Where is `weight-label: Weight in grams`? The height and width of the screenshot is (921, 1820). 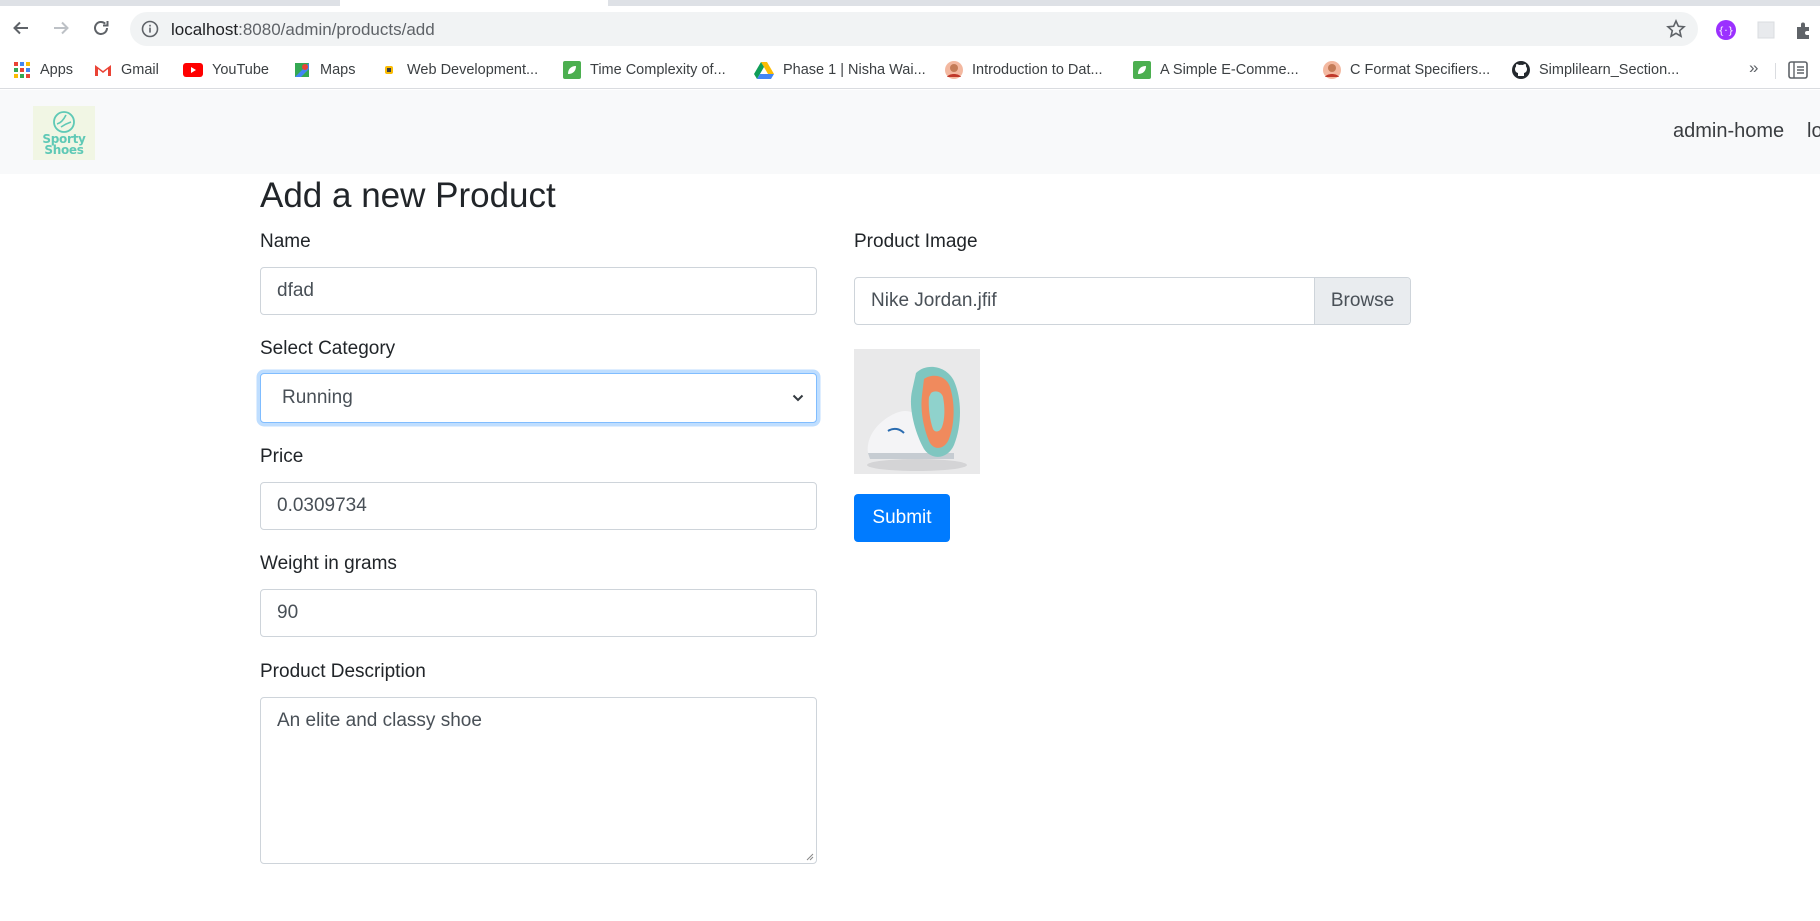 weight-label: Weight in grams is located at coordinates (328, 563).